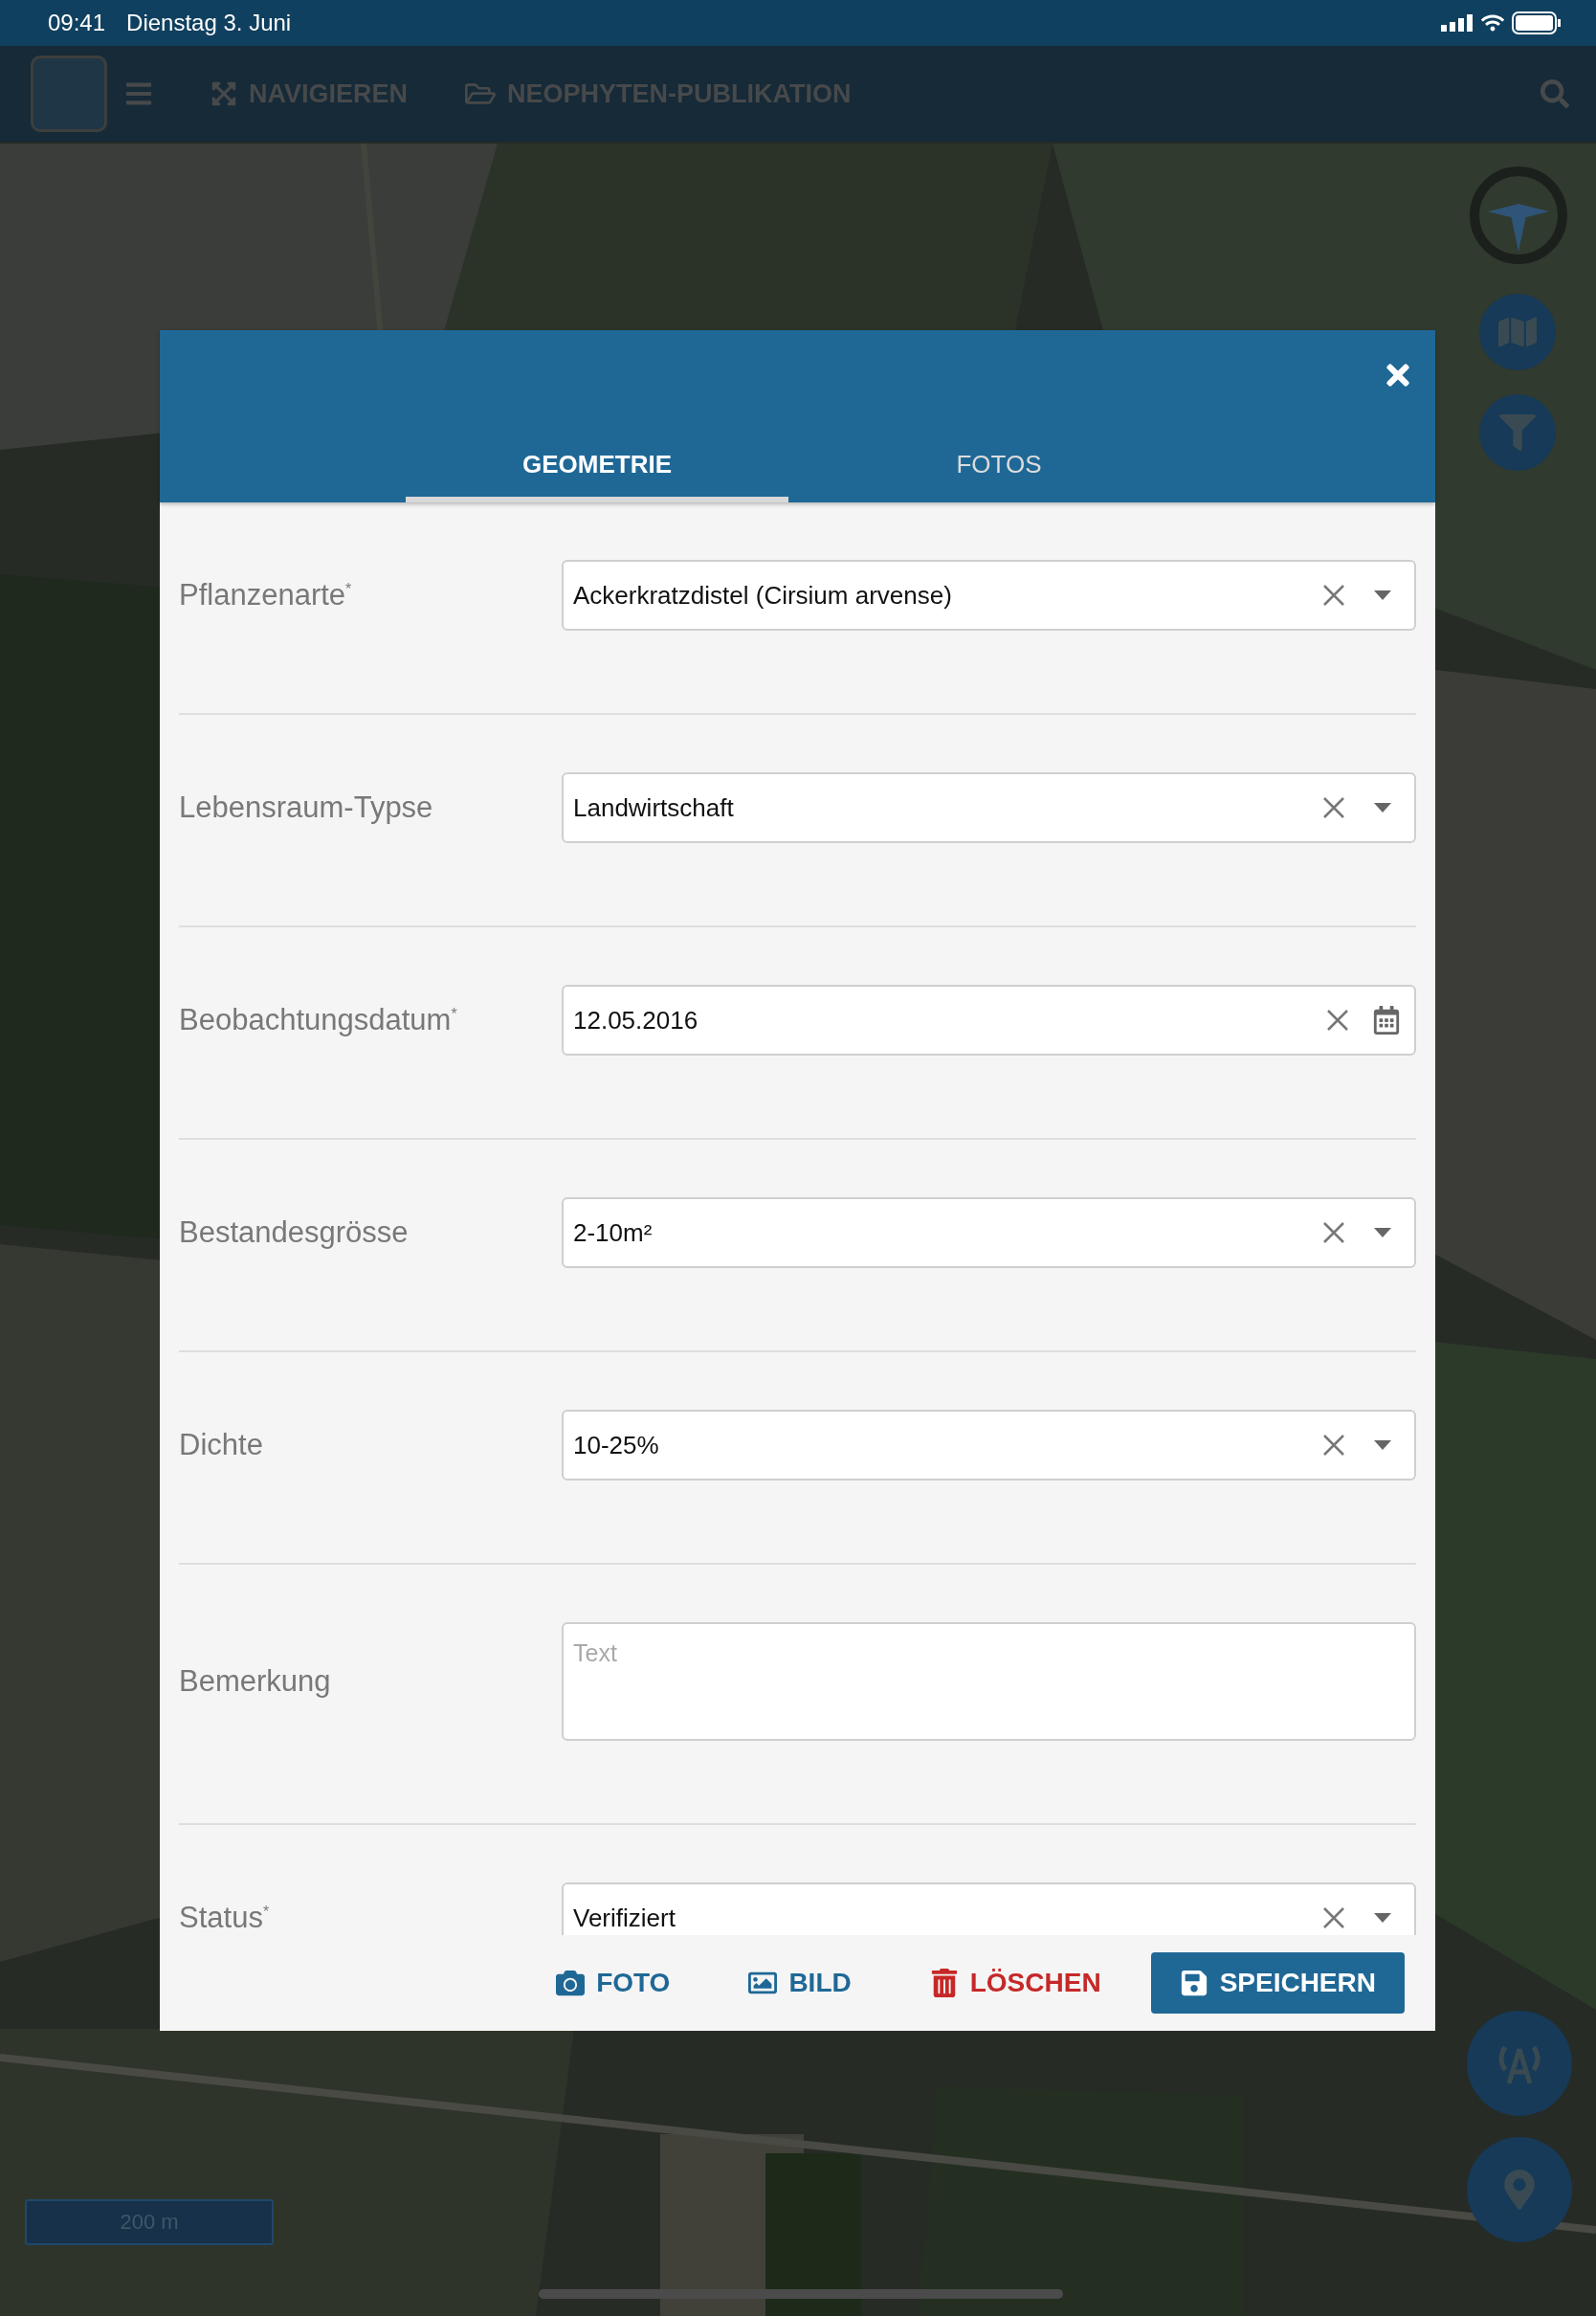 The image size is (1596, 2316). What do you see at coordinates (800, 1983) in the screenshot?
I see `image-button: BILD` at bounding box center [800, 1983].